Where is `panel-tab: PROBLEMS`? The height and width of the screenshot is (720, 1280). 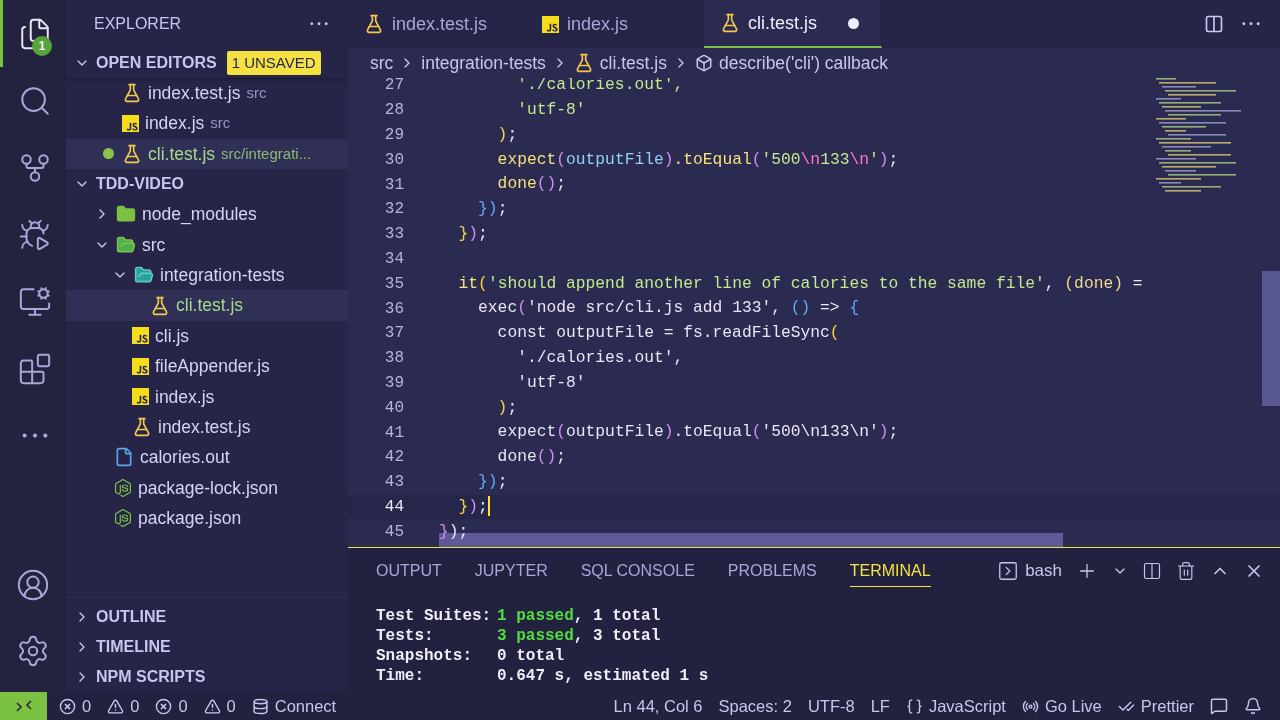
panel-tab: PROBLEMS is located at coordinates (772, 571).